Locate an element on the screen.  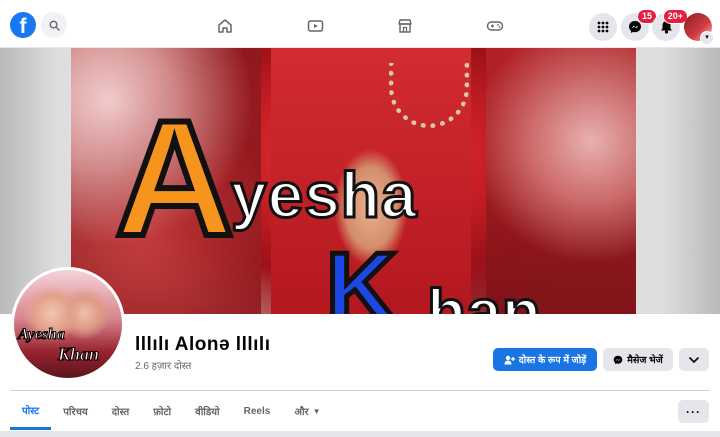
cover-text-yesha: yesha is located at coordinates (323, 195).